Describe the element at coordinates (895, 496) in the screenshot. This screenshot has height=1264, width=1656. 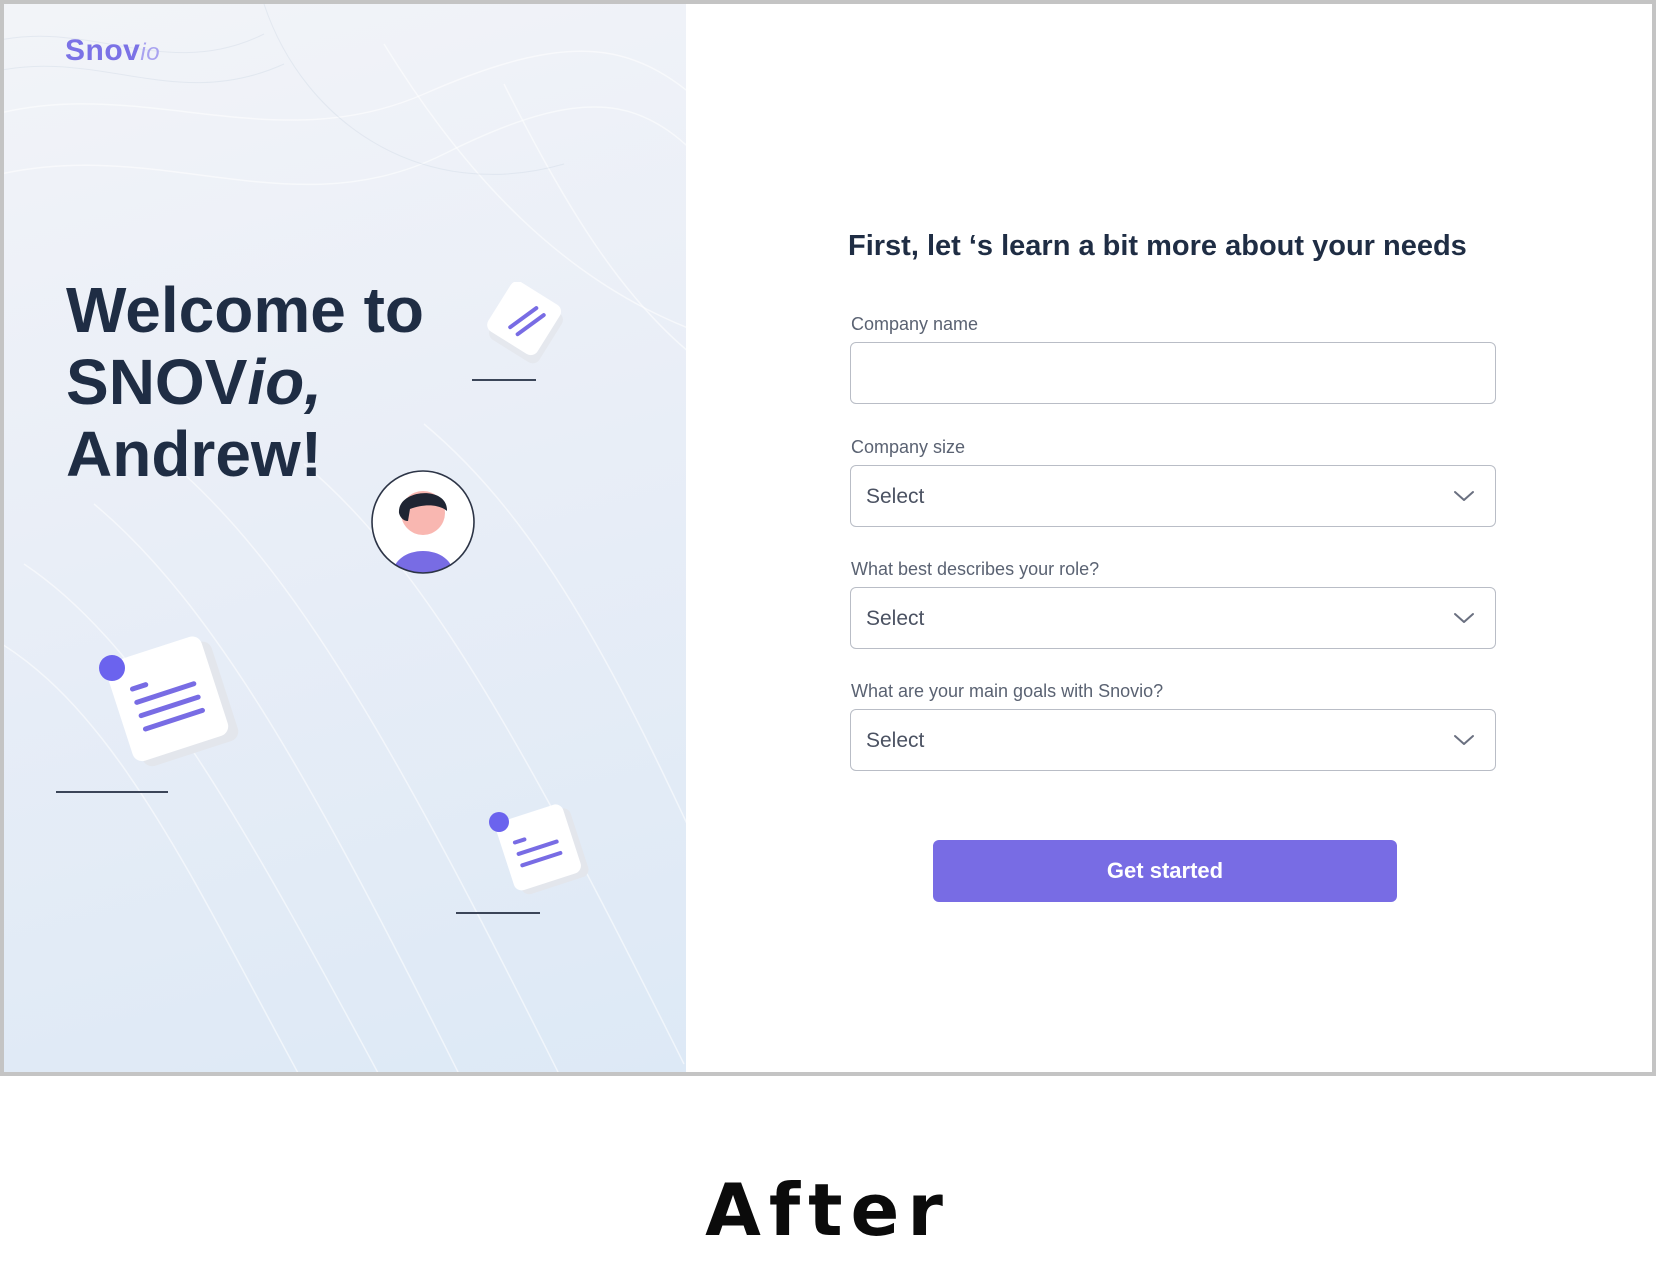
I see `company-size-value: Select` at that location.